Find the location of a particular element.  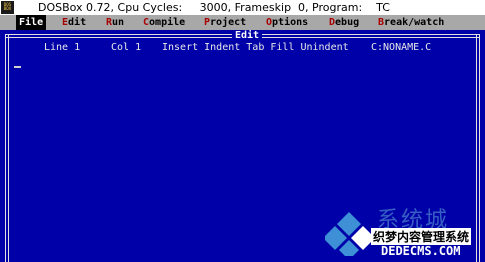

menu-edit-label: dit is located at coordinates (77, 22).